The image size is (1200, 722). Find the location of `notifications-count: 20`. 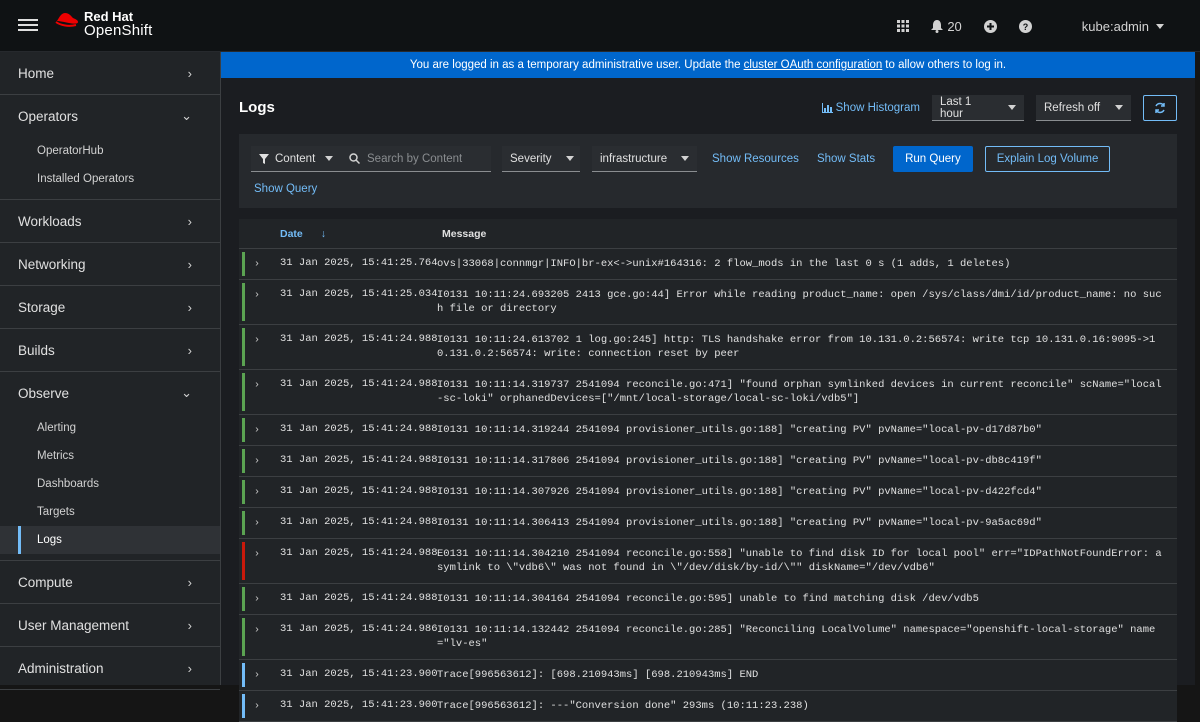

notifications-count: 20 is located at coordinates (954, 26).